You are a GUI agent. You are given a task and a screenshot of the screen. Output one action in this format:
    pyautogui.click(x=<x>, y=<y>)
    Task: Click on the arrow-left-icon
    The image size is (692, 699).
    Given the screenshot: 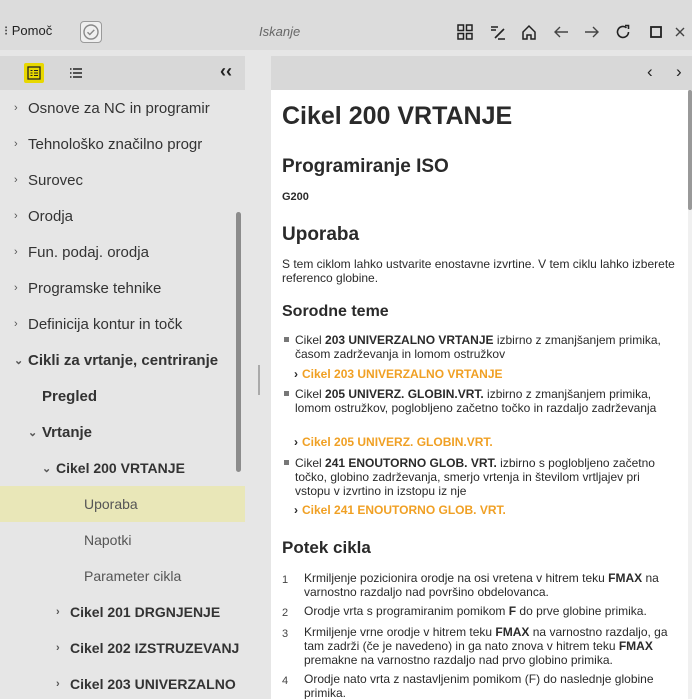 What is the action you would take?
    pyautogui.click(x=561, y=32)
    